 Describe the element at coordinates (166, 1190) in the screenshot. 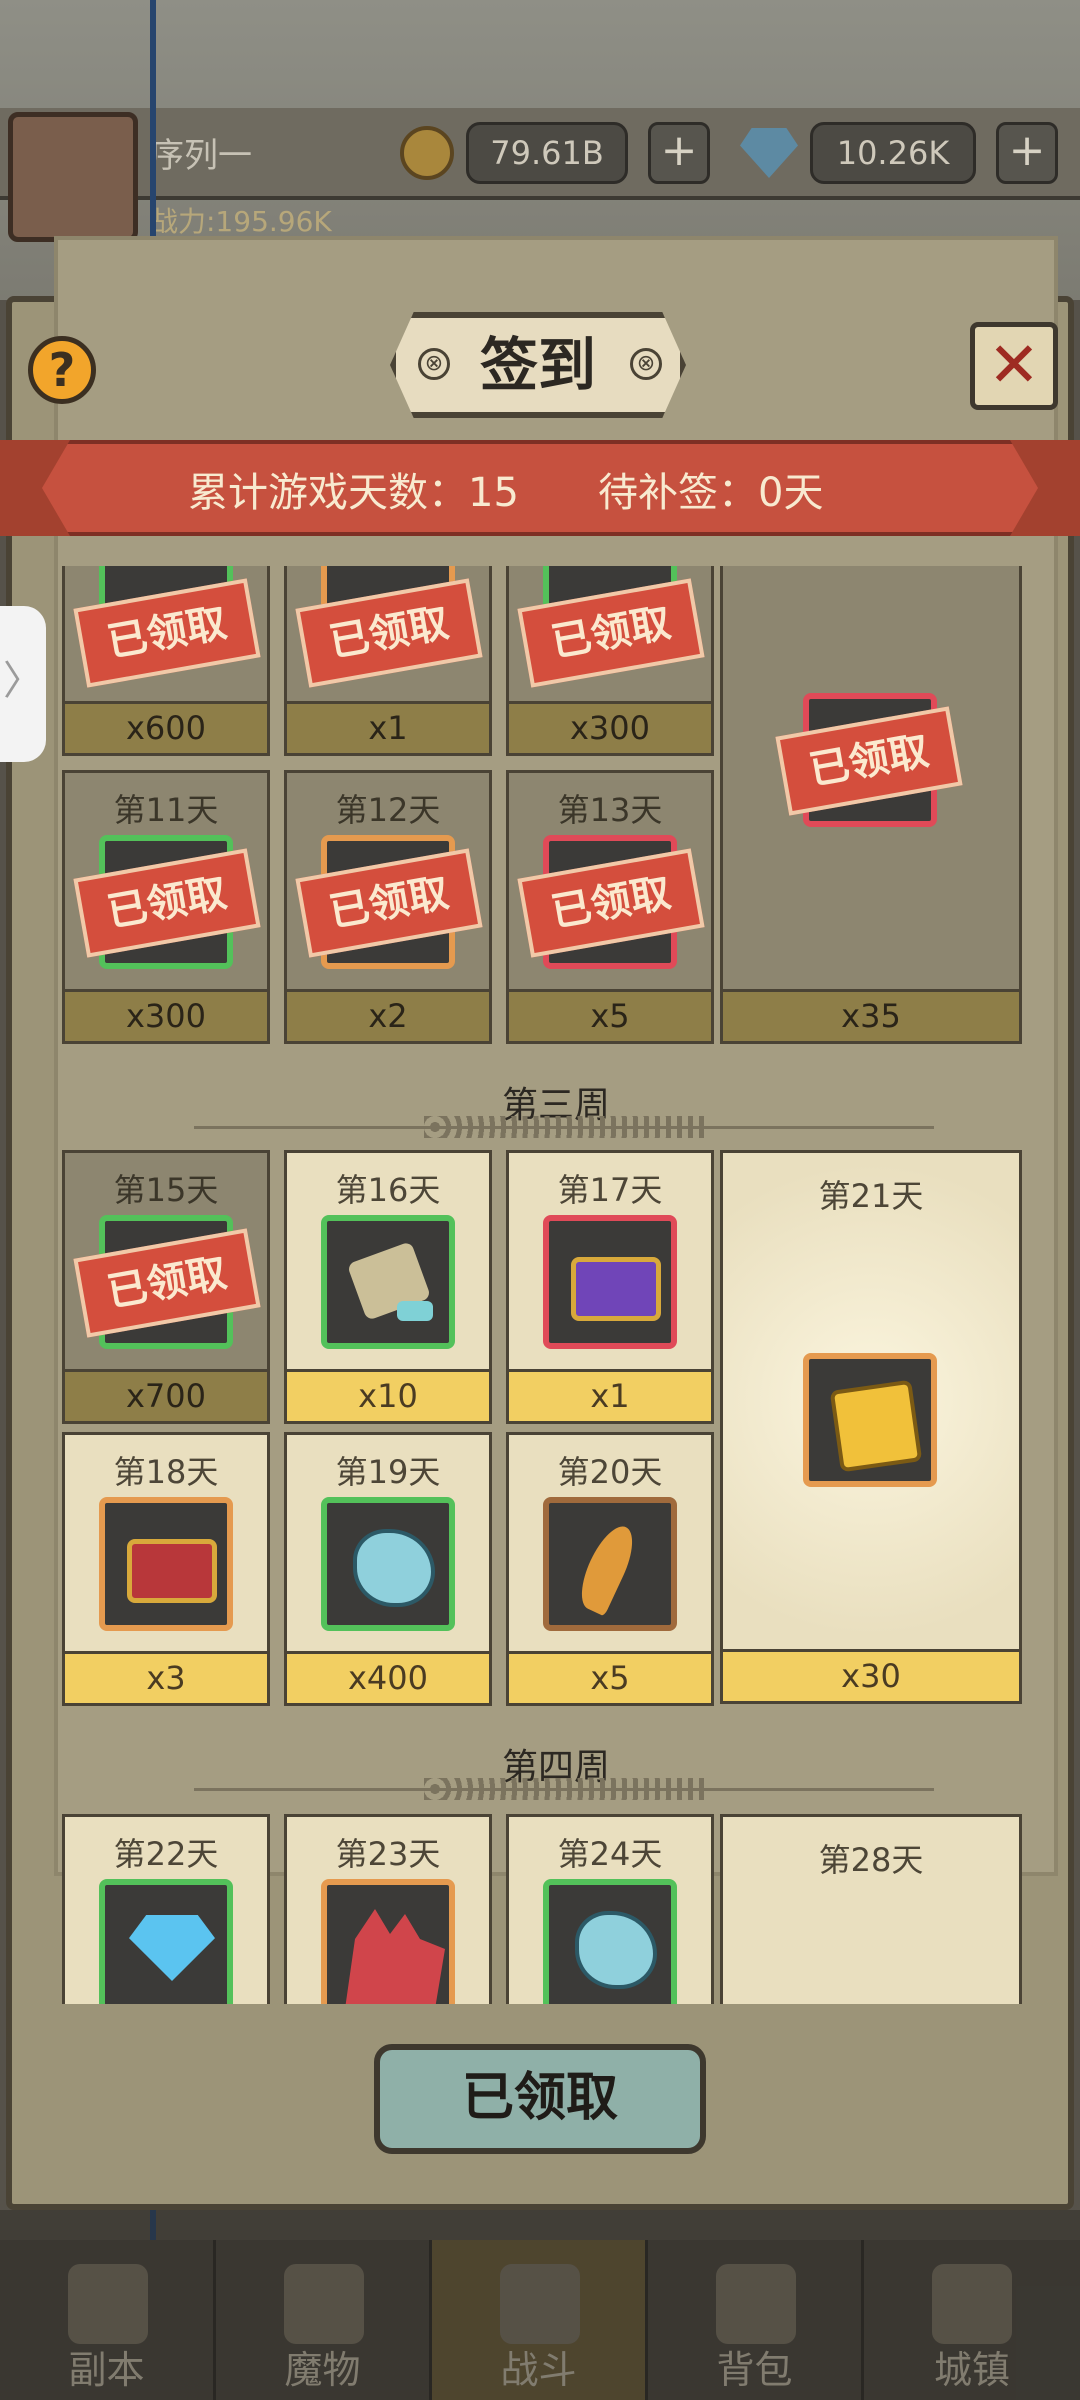

I see `reward-day: 第15天` at that location.